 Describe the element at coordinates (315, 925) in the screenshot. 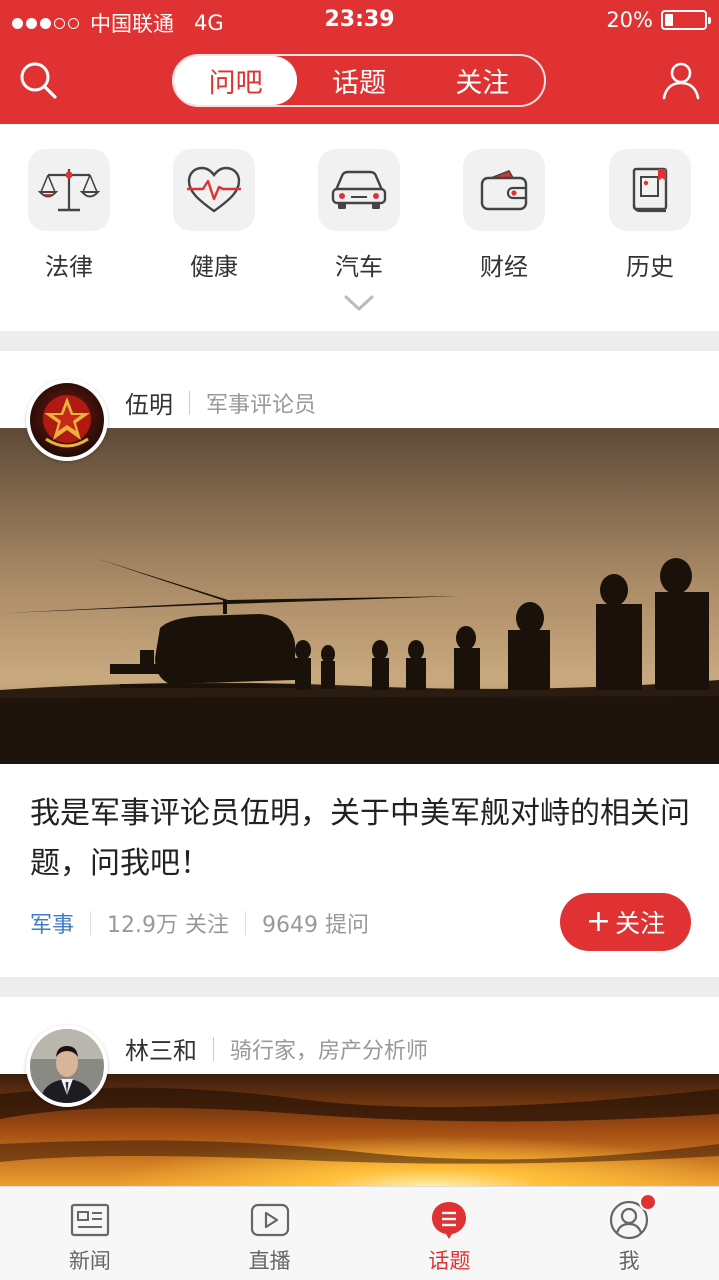

I see `question-count: 9649 提问` at that location.